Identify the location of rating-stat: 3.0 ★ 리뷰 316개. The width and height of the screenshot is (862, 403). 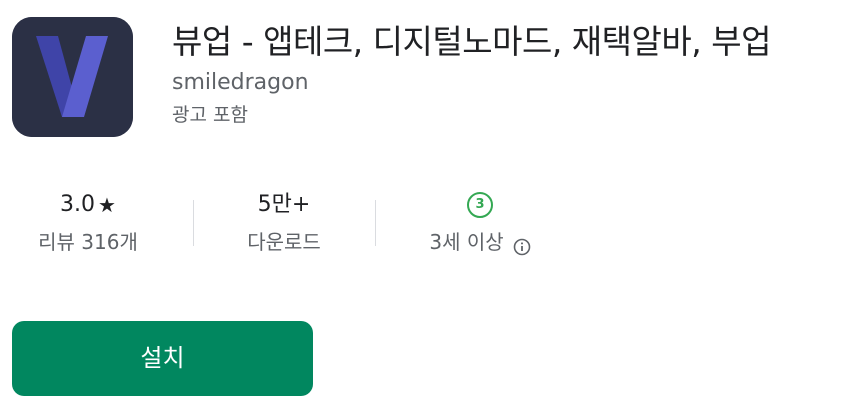
(88, 223).